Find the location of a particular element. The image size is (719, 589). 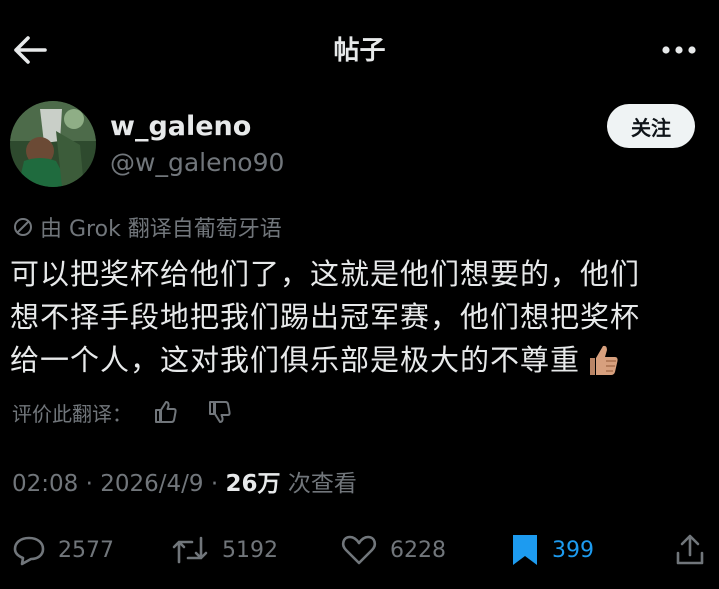

post-line: 想不择手段地把我们踢出冠军赛，他们想把奖杯 is located at coordinates (325, 317).